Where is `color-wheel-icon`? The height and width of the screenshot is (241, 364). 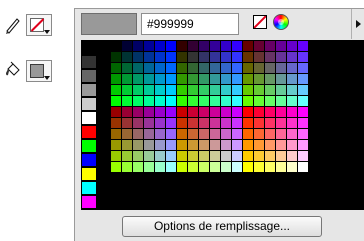 color-wheel-icon is located at coordinates (281, 22).